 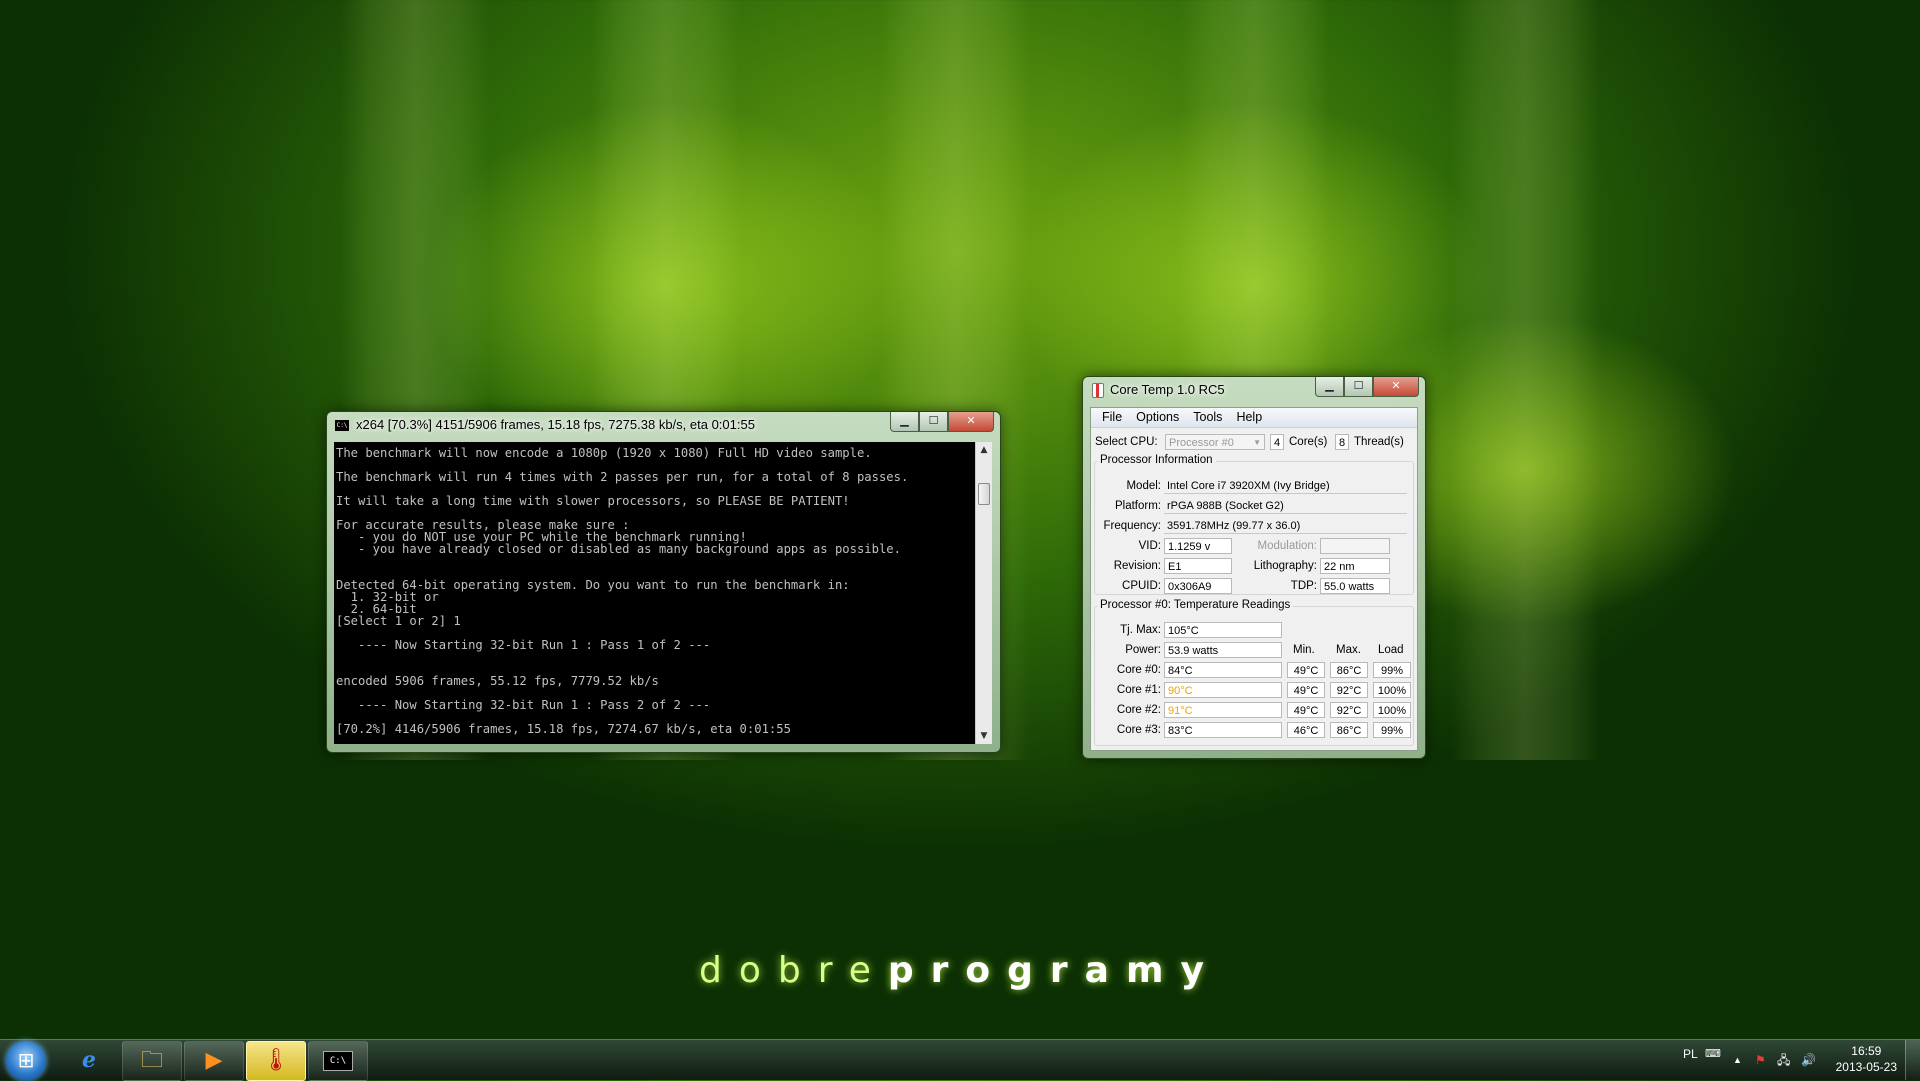 What do you see at coordinates (342, 425) in the screenshot?
I see `console-app-icon: C:\` at bounding box center [342, 425].